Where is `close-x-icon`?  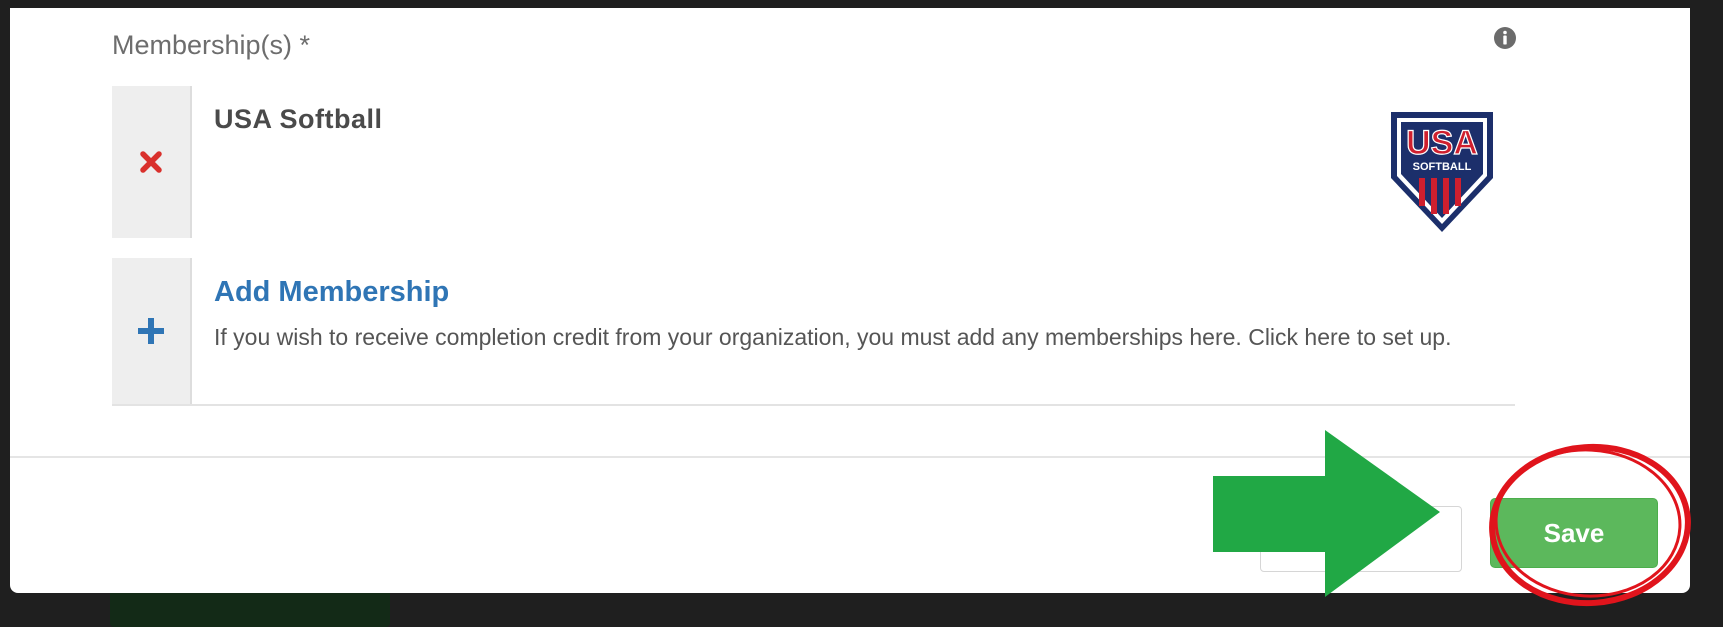
close-x-icon is located at coordinates (151, 162).